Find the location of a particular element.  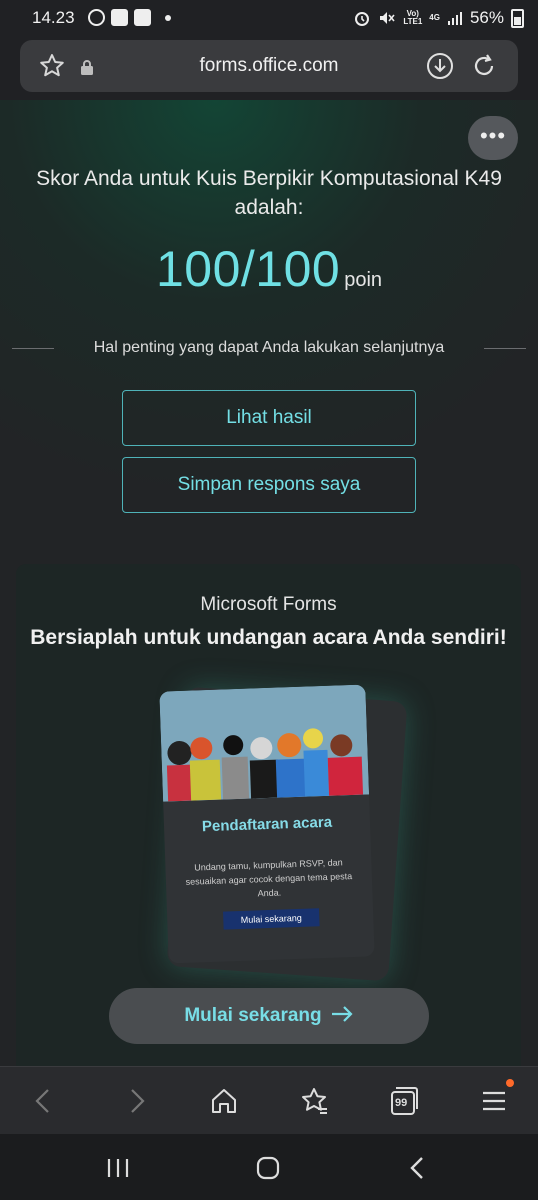

score-unit: poin is located at coordinates (363, 280).